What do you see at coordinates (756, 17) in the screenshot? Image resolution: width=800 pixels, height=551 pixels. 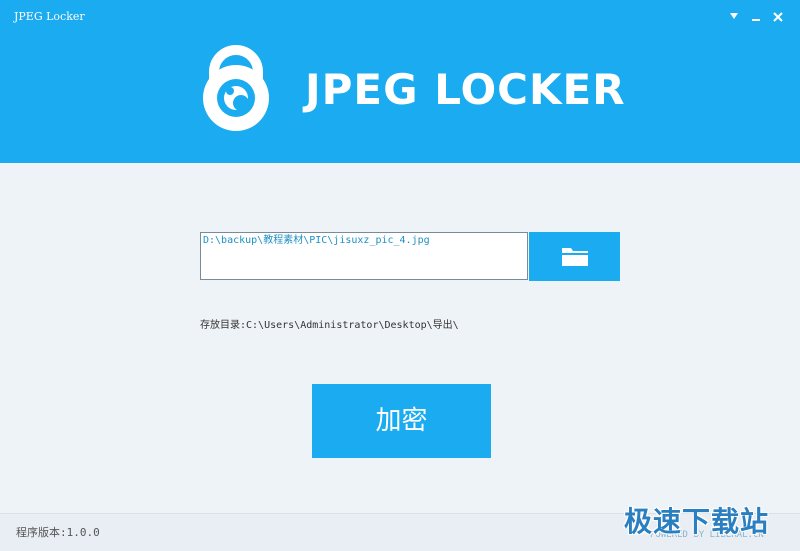 I see `minimize-button` at bounding box center [756, 17].